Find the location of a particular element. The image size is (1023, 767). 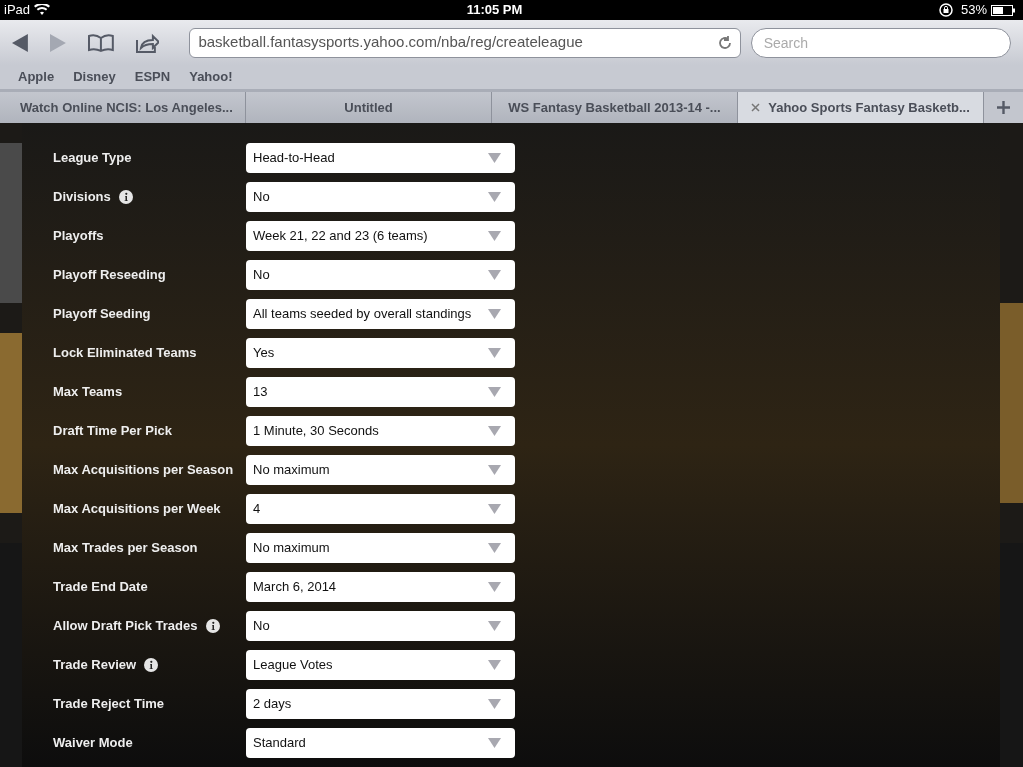

setting-dropdown: Week 21, 22 and 23 (6 teams) is located at coordinates (380, 236).